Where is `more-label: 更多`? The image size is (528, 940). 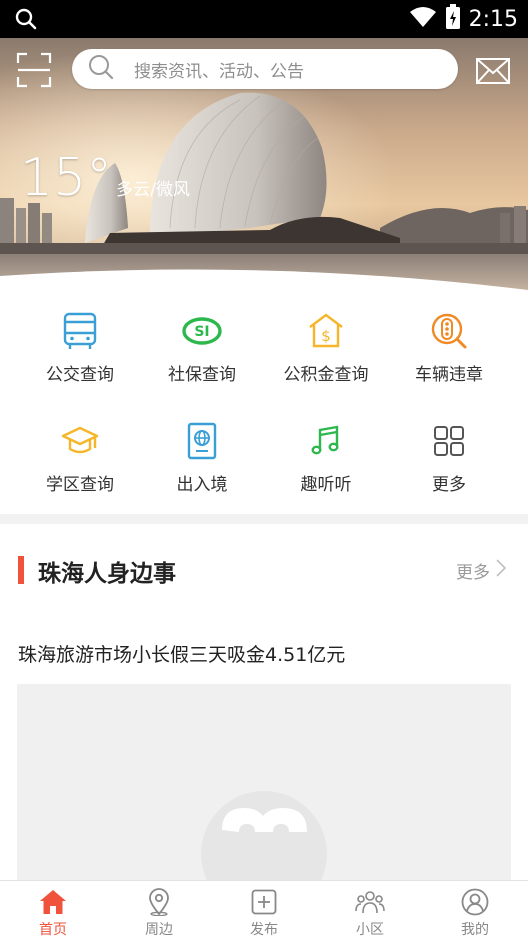
more-label: 更多 is located at coordinates (473, 573).